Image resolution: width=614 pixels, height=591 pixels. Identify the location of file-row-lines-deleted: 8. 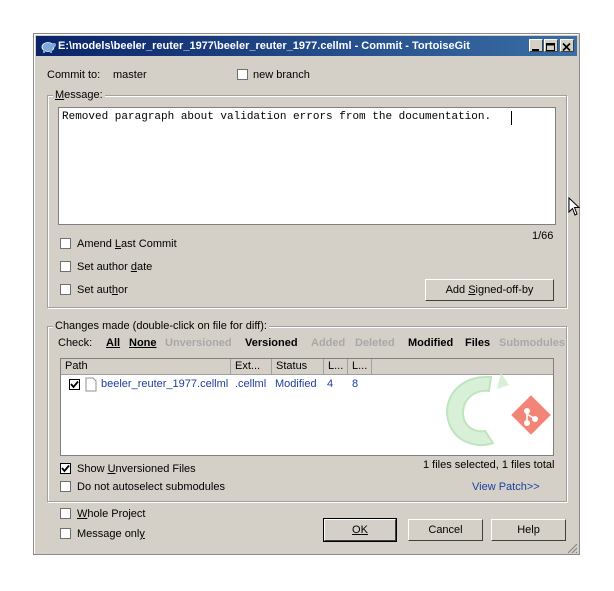
(355, 384).